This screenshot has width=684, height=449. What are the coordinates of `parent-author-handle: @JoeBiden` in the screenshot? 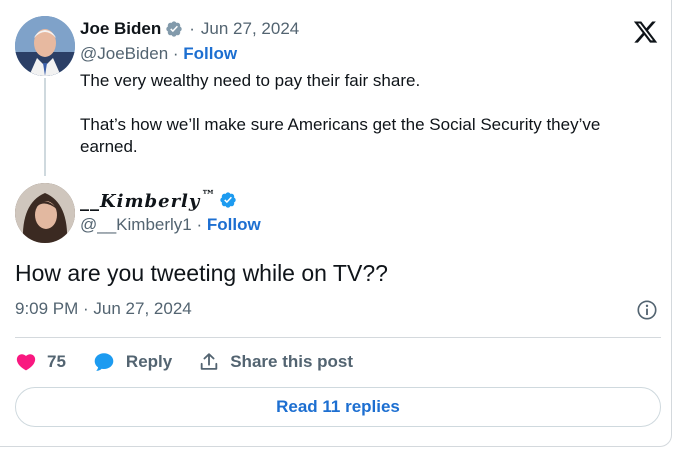 It's located at (124, 53).